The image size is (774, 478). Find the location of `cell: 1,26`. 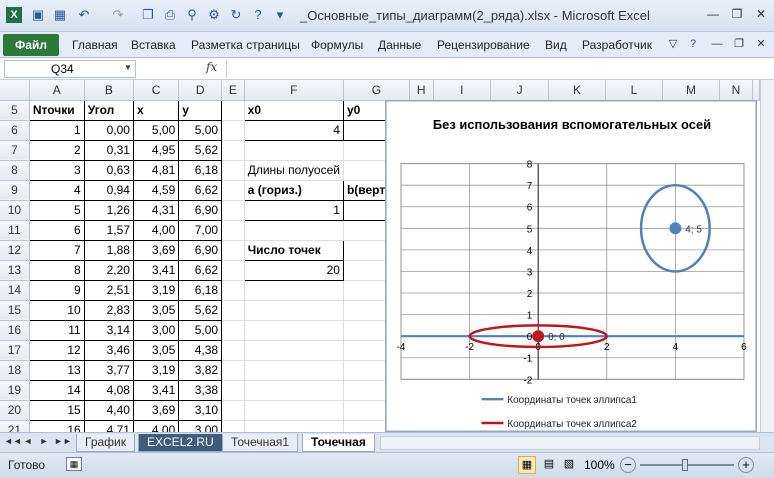

cell: 1,26 is located at coordinates (108, 210).